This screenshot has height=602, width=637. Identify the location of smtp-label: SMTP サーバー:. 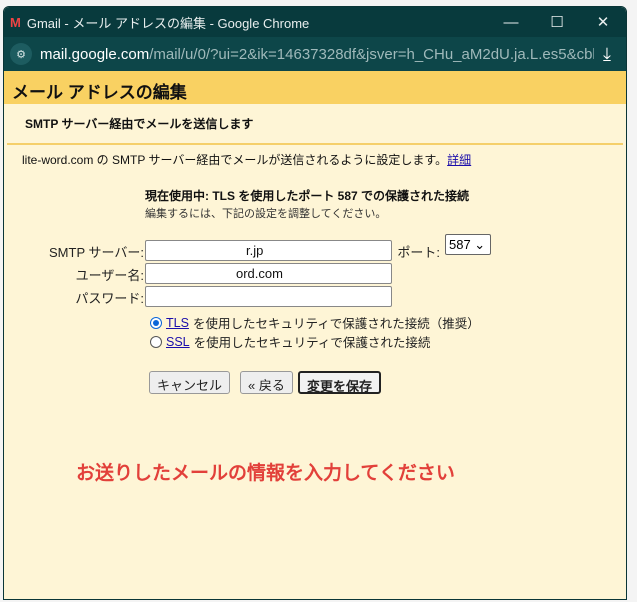
(96, 252).